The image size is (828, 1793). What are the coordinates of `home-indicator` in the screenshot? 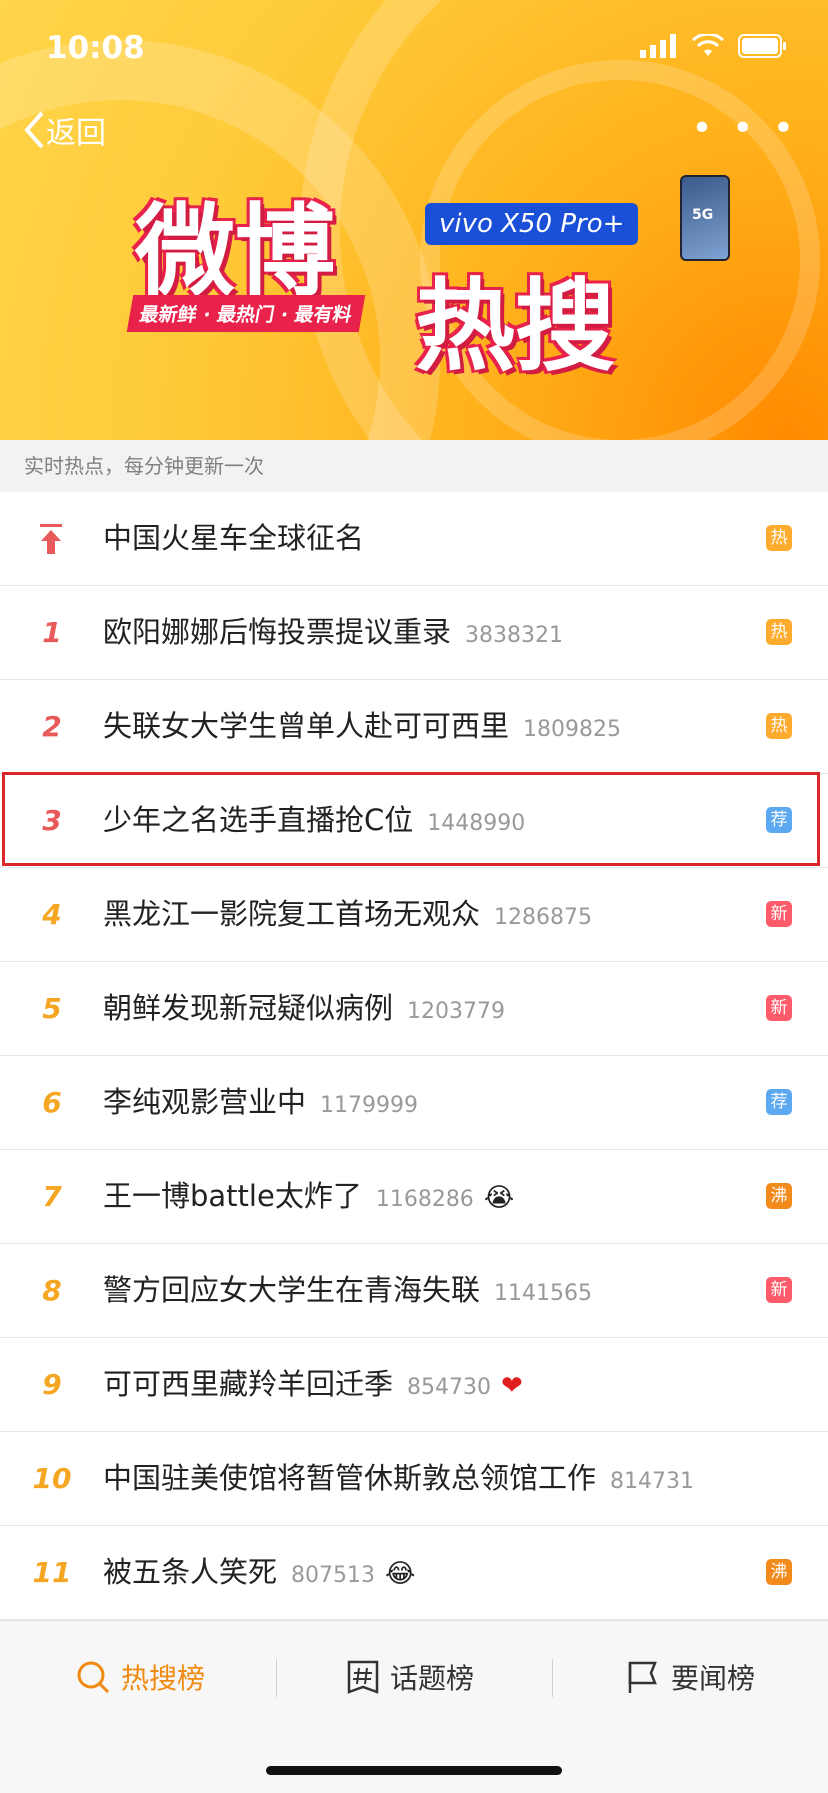 It's located at (414, 1770).